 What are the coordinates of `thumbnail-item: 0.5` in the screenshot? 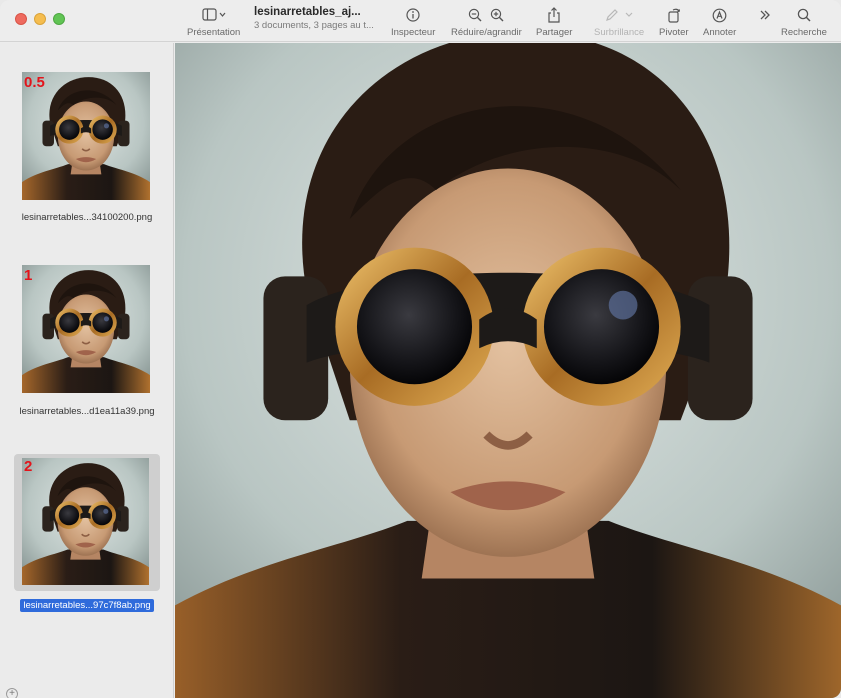 It's located at (87, 137).